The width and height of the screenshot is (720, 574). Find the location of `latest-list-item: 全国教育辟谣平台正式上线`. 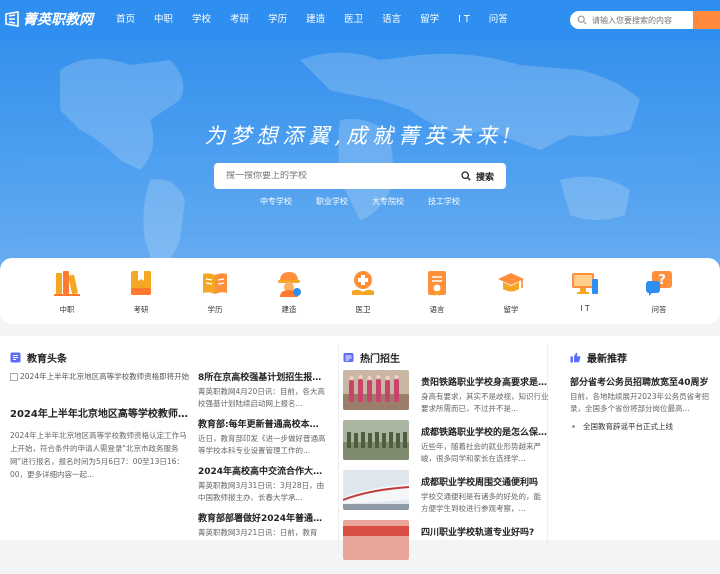

latest-list-item: 全国教育辟谣平台正式上线 is located at coordinates (641, 426).